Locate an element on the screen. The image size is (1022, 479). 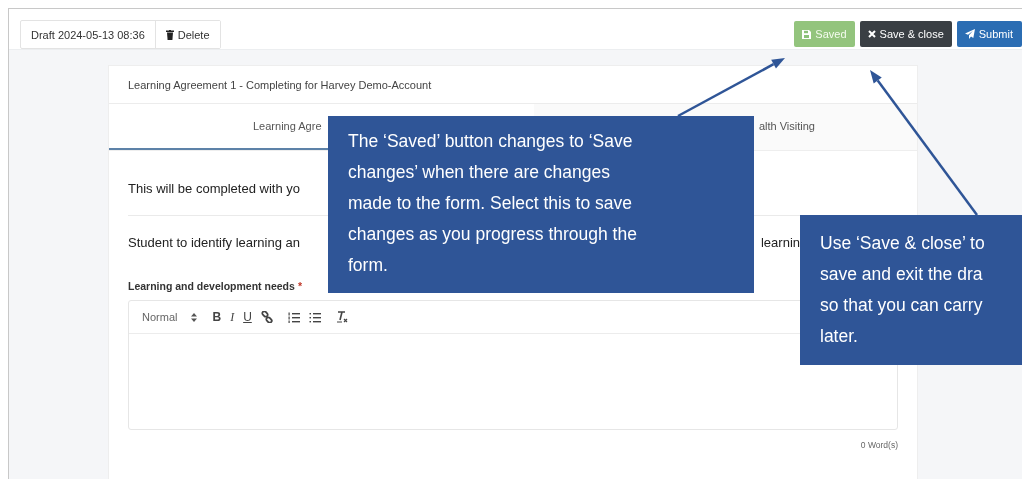
callout-tooltip: Use ‘Save & close’ to save and exit the dra so that you can carry later. is located at coordinates (911, 290).